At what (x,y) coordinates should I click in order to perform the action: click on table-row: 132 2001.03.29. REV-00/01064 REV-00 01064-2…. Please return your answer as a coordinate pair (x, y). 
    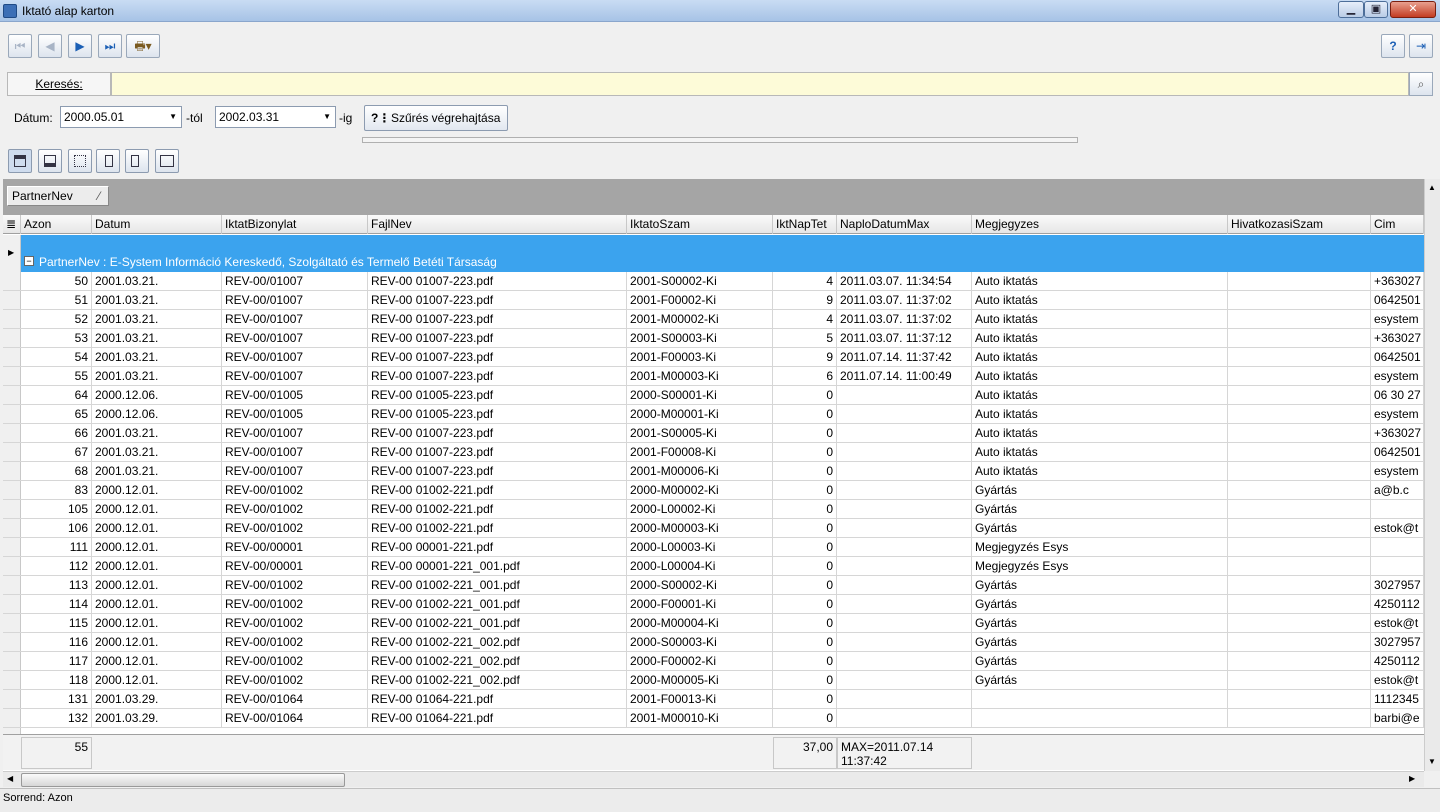
    Looking at the image, I should click on (713, 718).